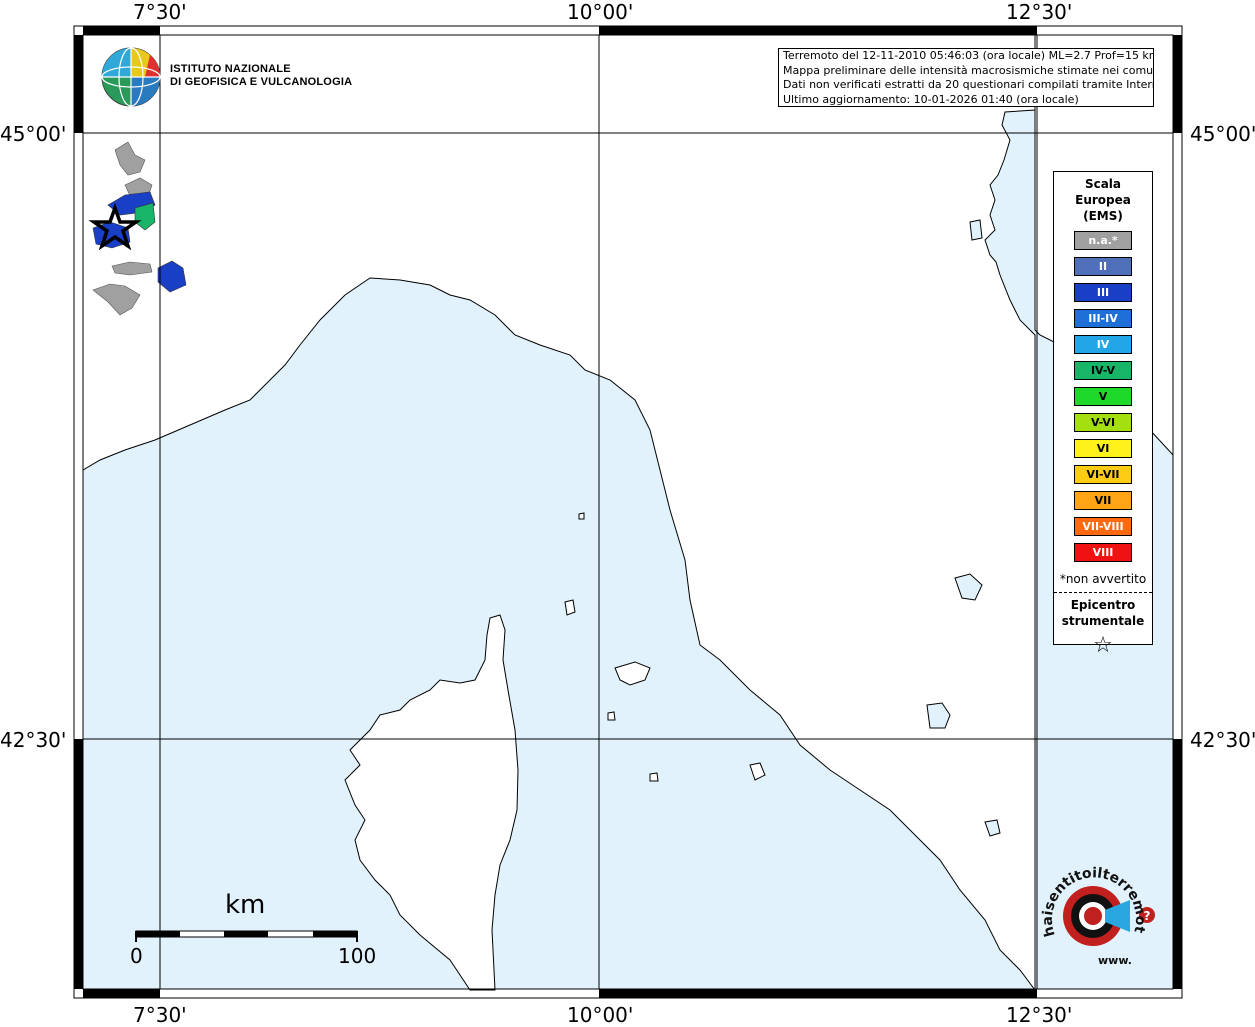 The image size is (1255, 1027). Describe the element at coordinates (131, 77) in the screenshot. I see `ingv-logo` at that location.